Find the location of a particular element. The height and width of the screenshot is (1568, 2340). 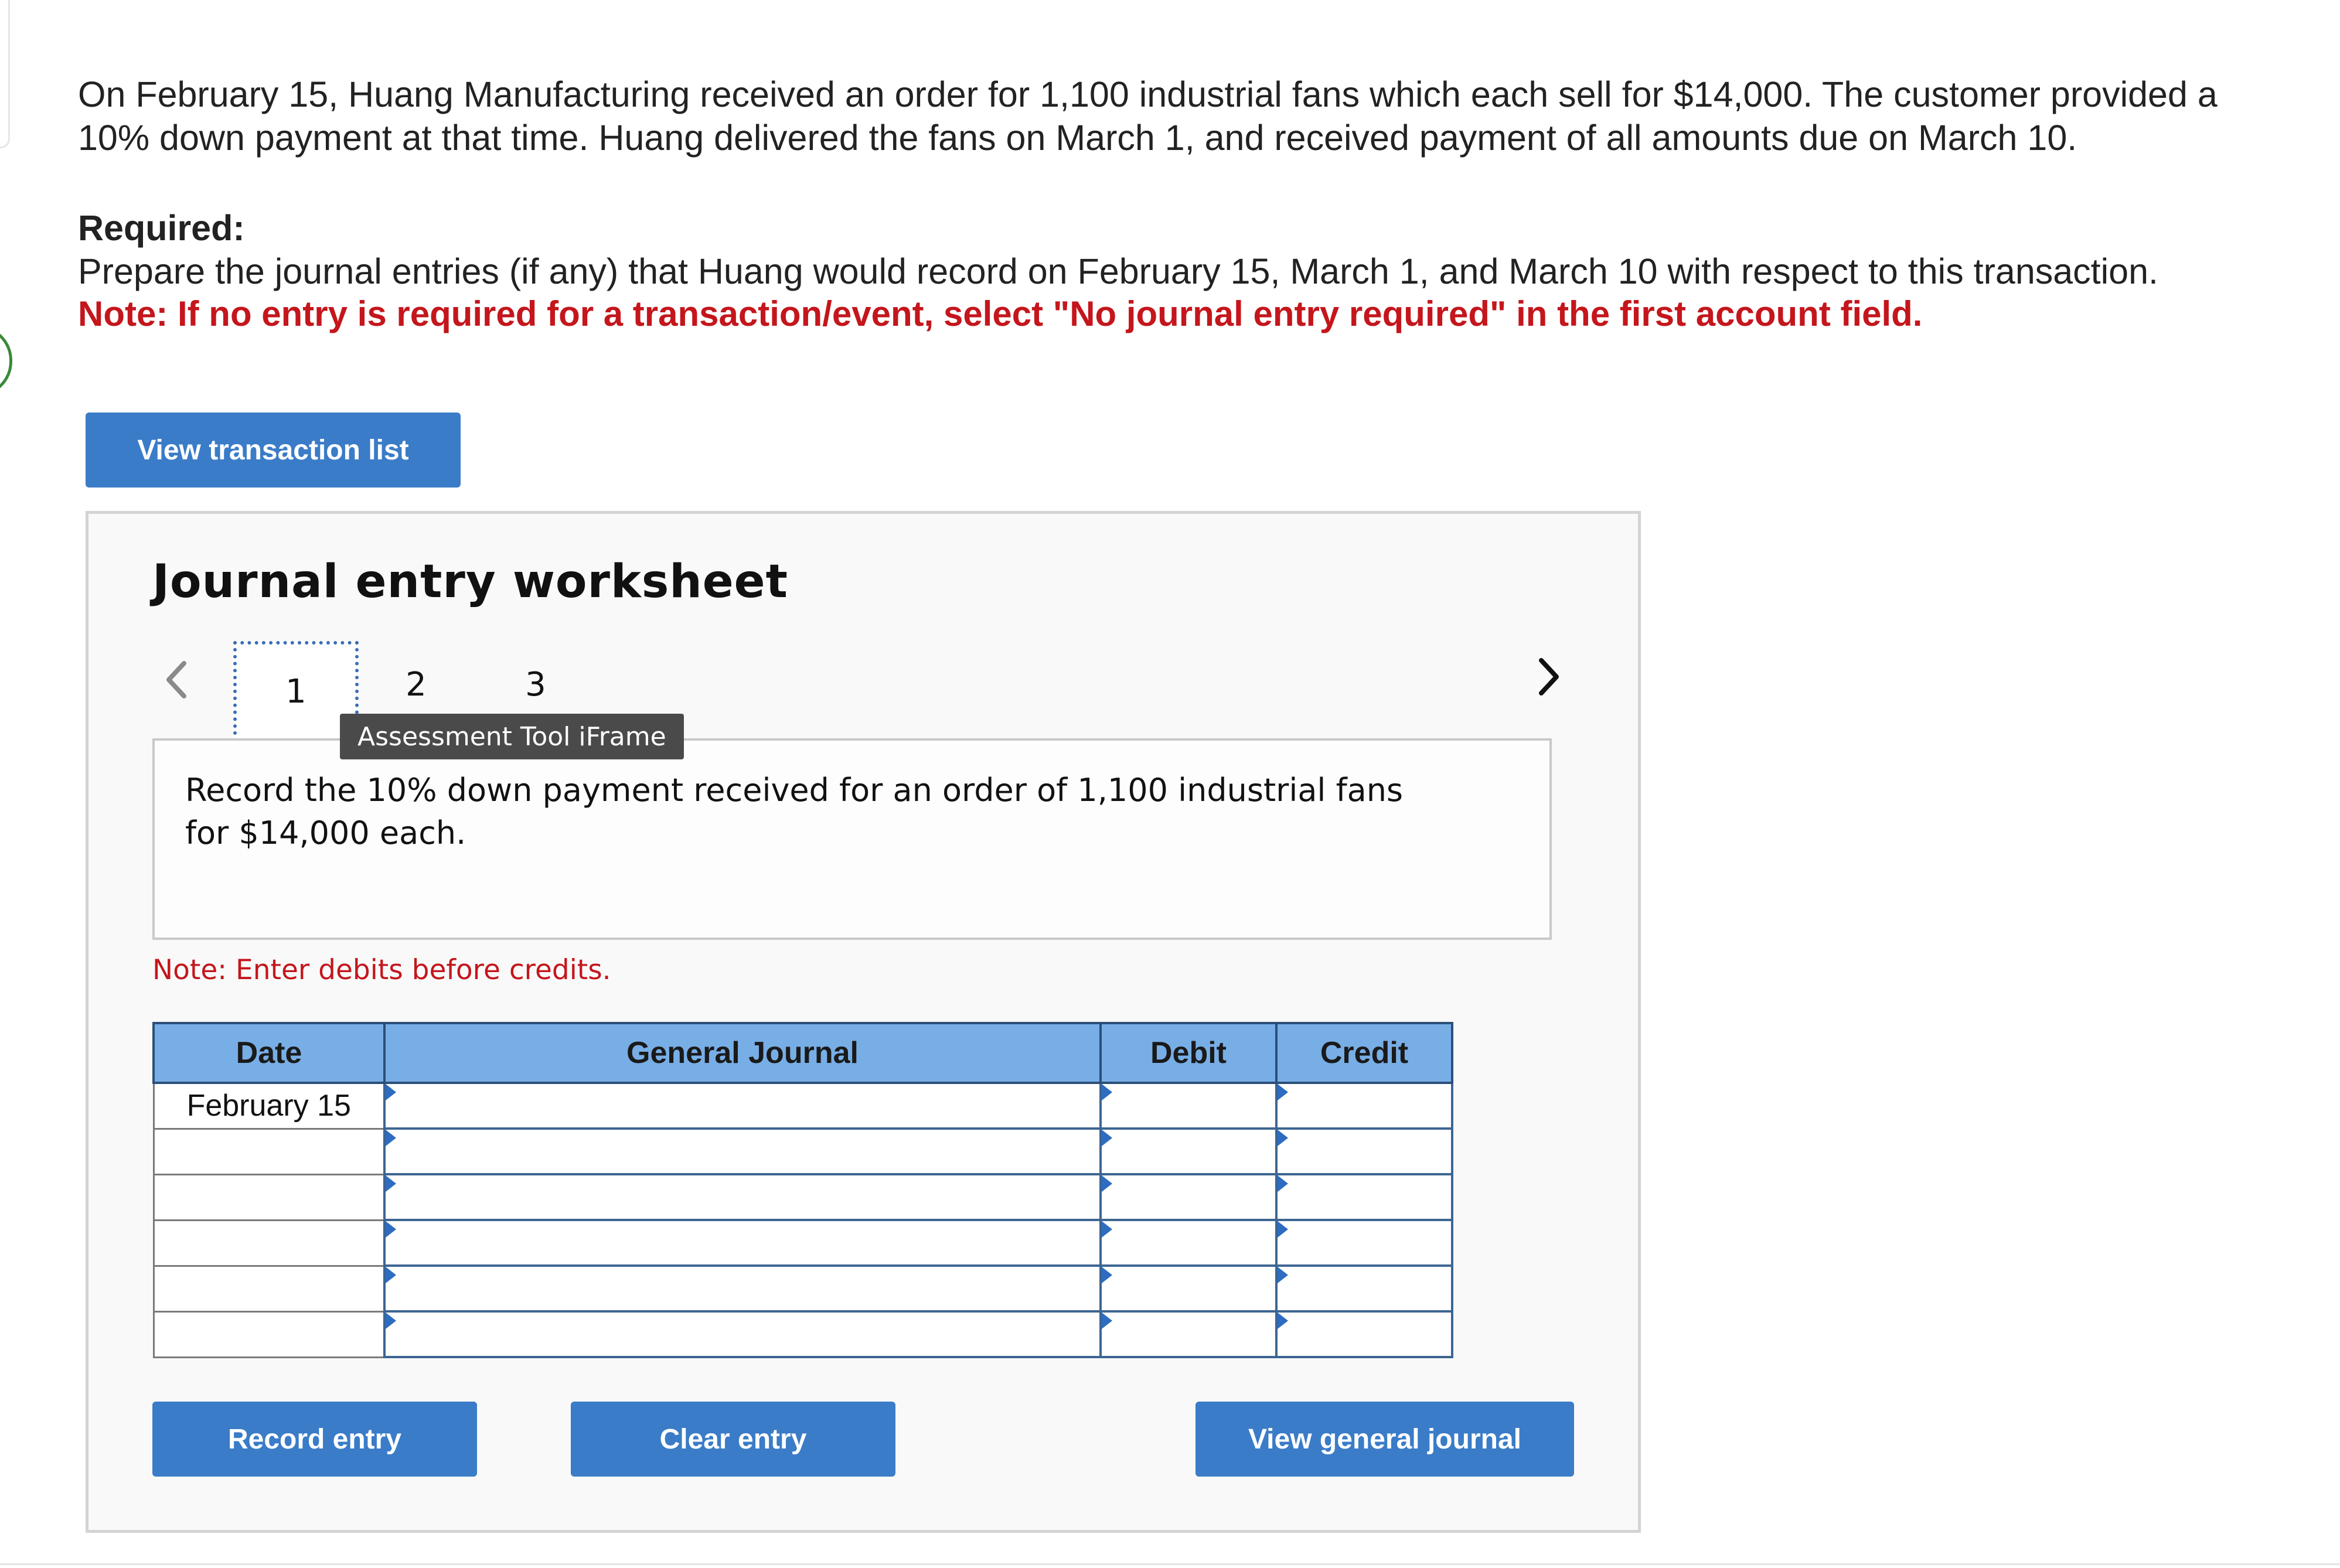

tab-2: 2 is located at coordinates (416, 684).